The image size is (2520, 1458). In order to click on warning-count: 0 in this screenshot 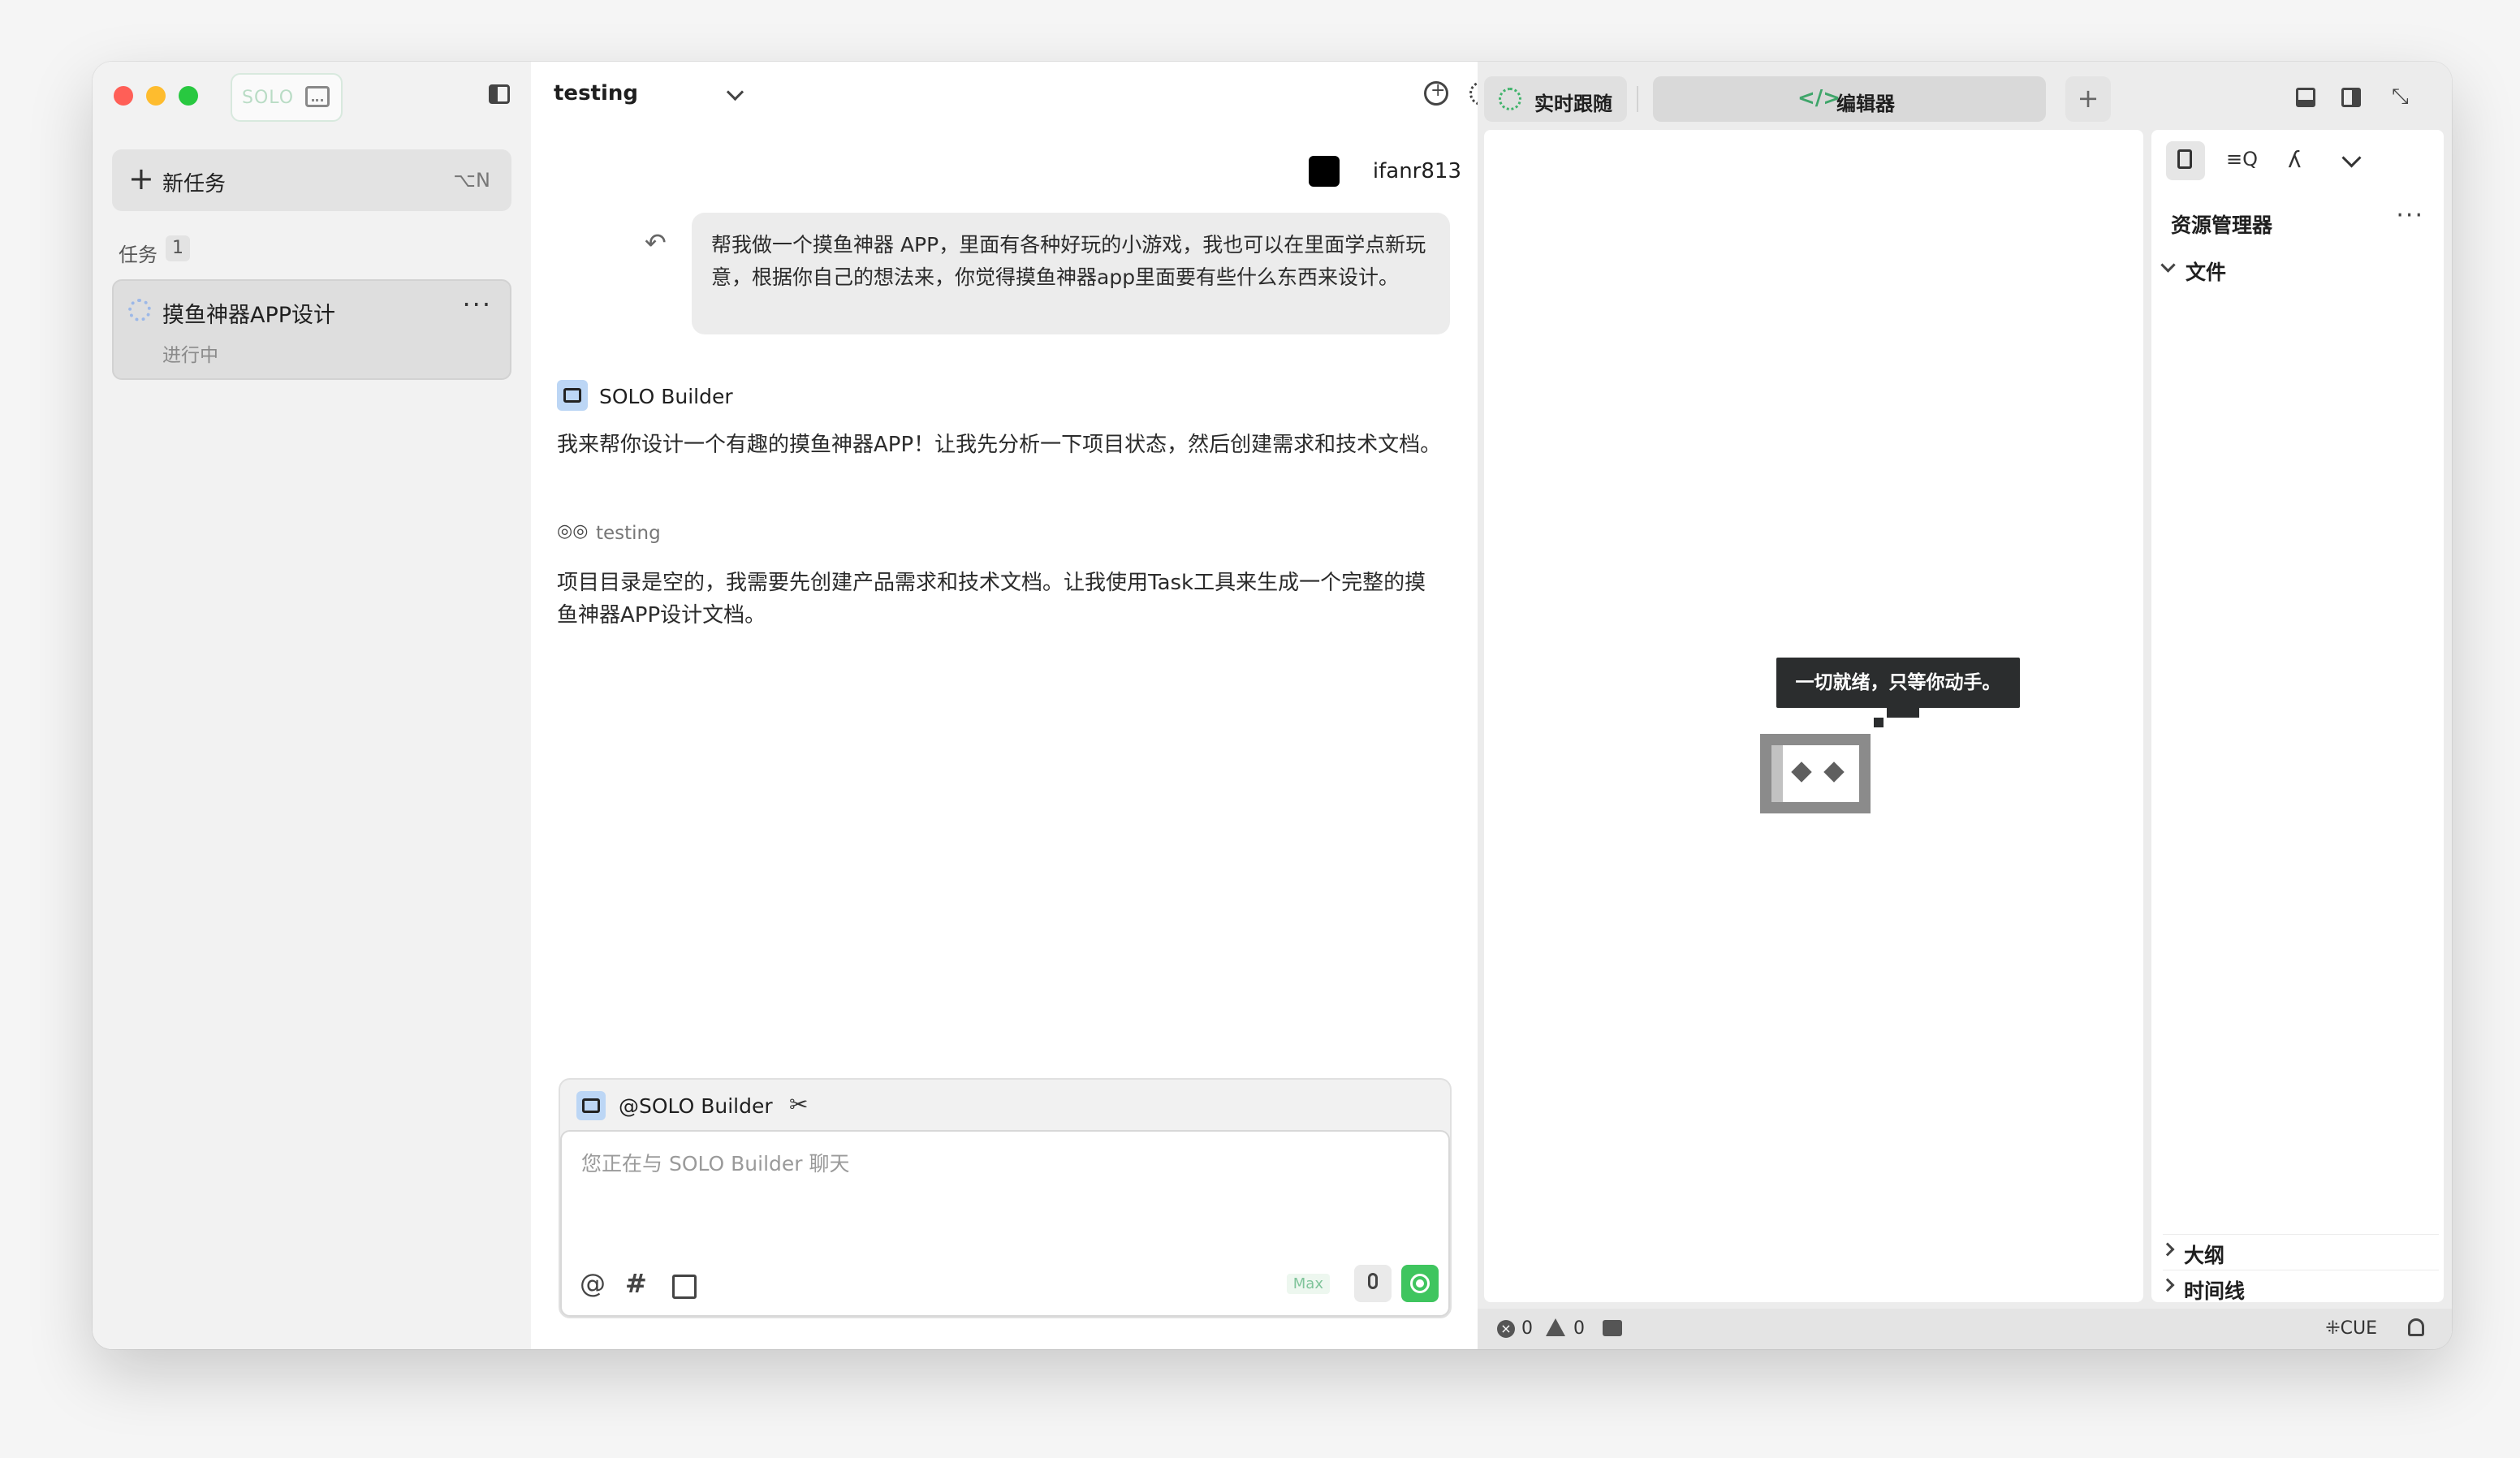, I will do `click(1579, 1328)`.